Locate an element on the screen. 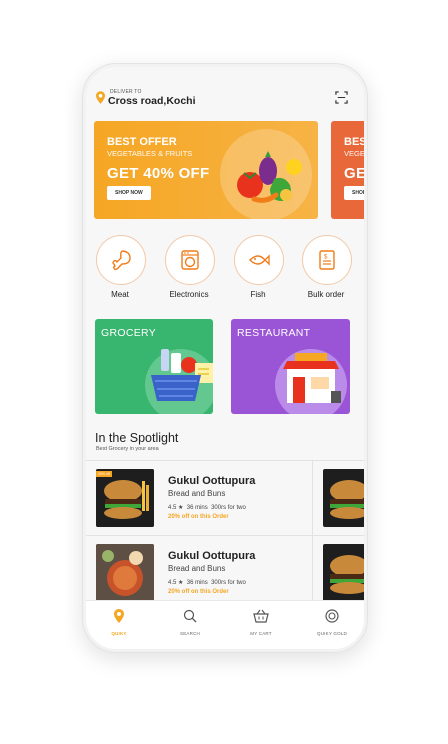 This screenshot has height=744, width=448. scan-icon is located at coordinates (341, 97).